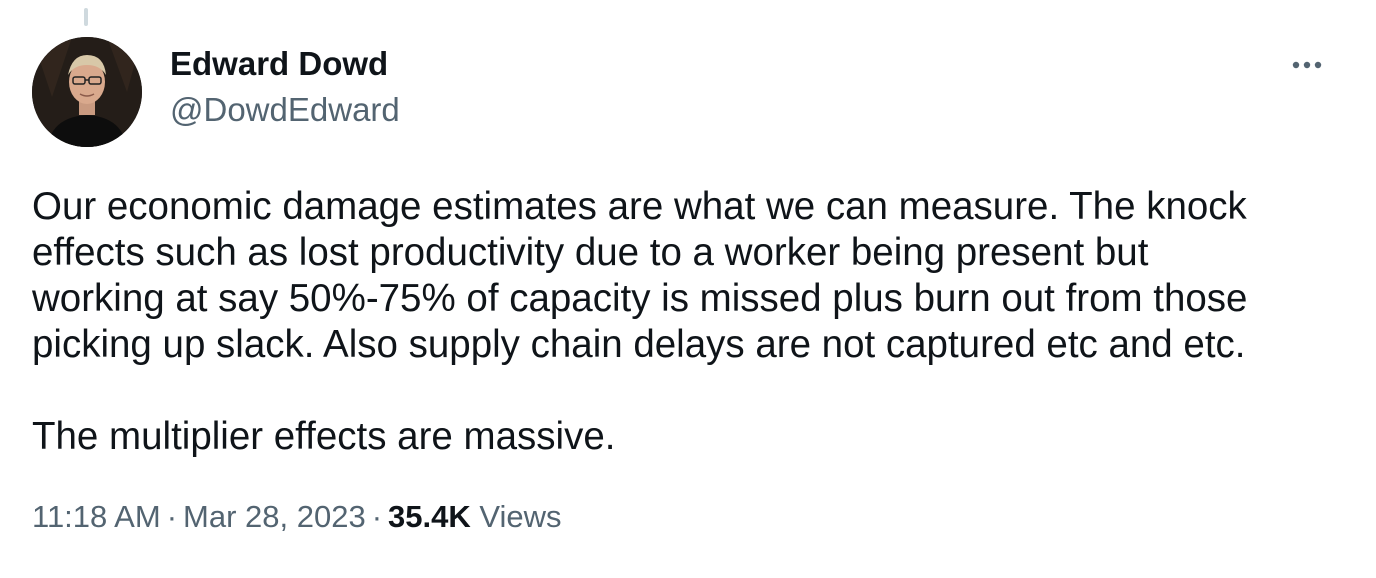 This screenshot has height=578, width=1376. Describe the element at coordinates (87, 92) in the screenshot. I see `avatar` at that location.